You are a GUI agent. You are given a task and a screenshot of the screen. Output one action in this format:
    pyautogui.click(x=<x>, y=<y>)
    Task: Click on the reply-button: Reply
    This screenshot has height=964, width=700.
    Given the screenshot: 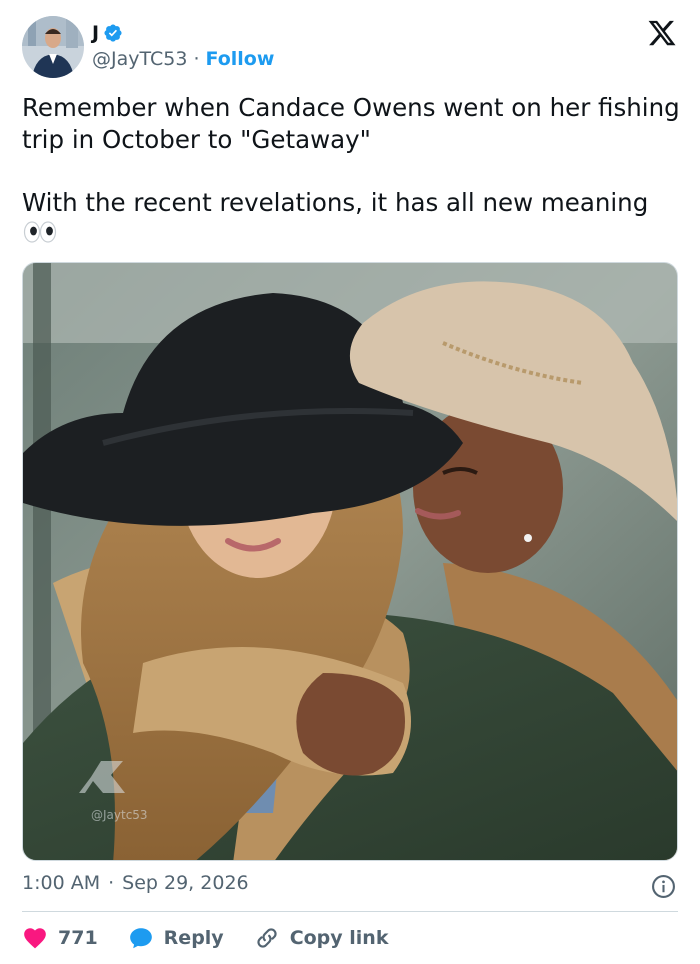 What is the action you would take?
    pyautogui.click(x=176, y=938)
    